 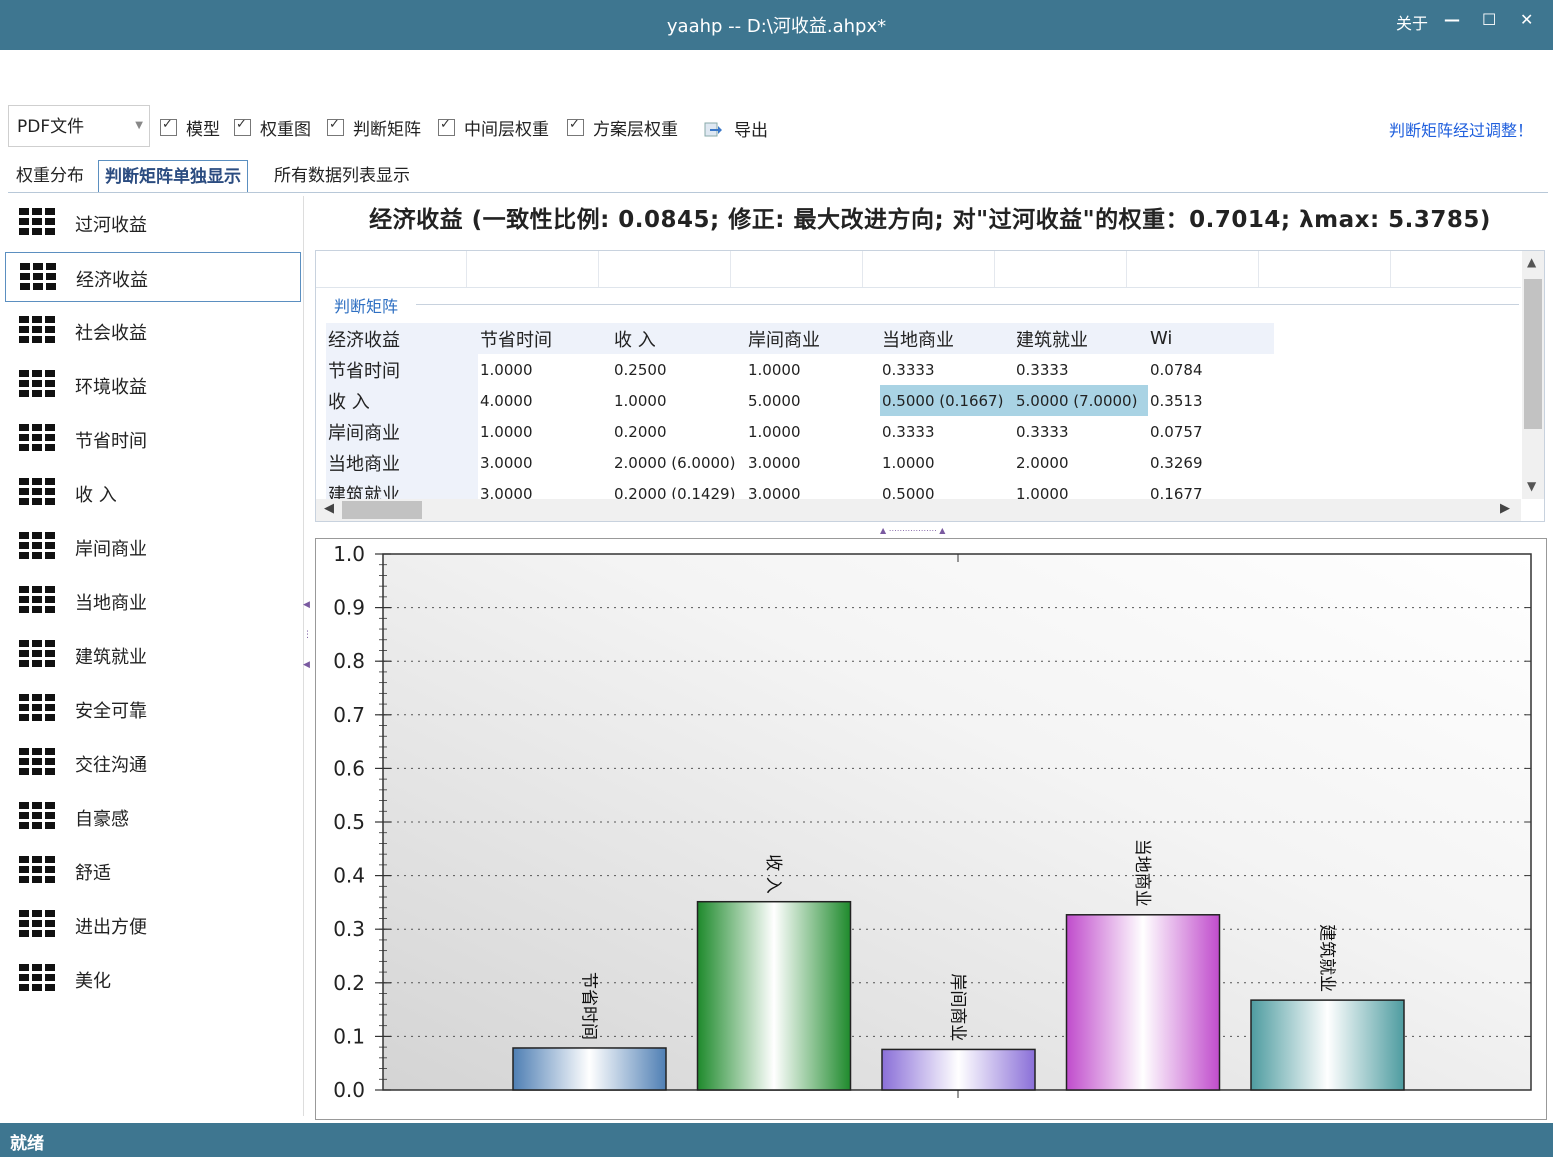 I want to click on sidebar-item: 自豪感, so click(x=153, y=817).